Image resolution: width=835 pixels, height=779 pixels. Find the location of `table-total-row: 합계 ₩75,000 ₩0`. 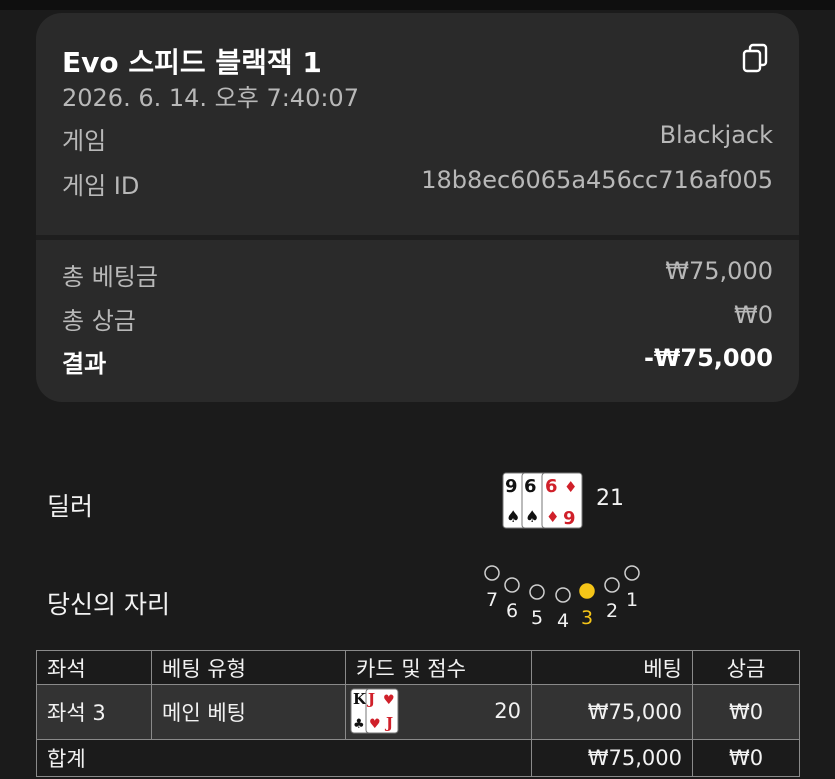

table-total-row: 합계 ₩75,000 ₩0 is located at coordinates (418, 758).